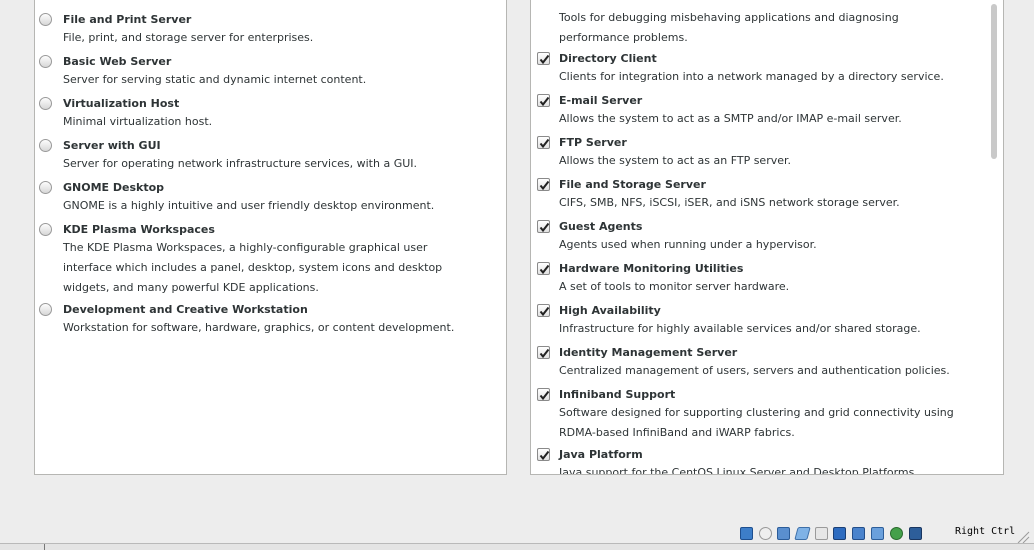 The image size is (1034, 550). What do you see at coordinates (610, 310) in the screenshot?
I see `addon-title: High Availability` at bounding box center [610, 310].